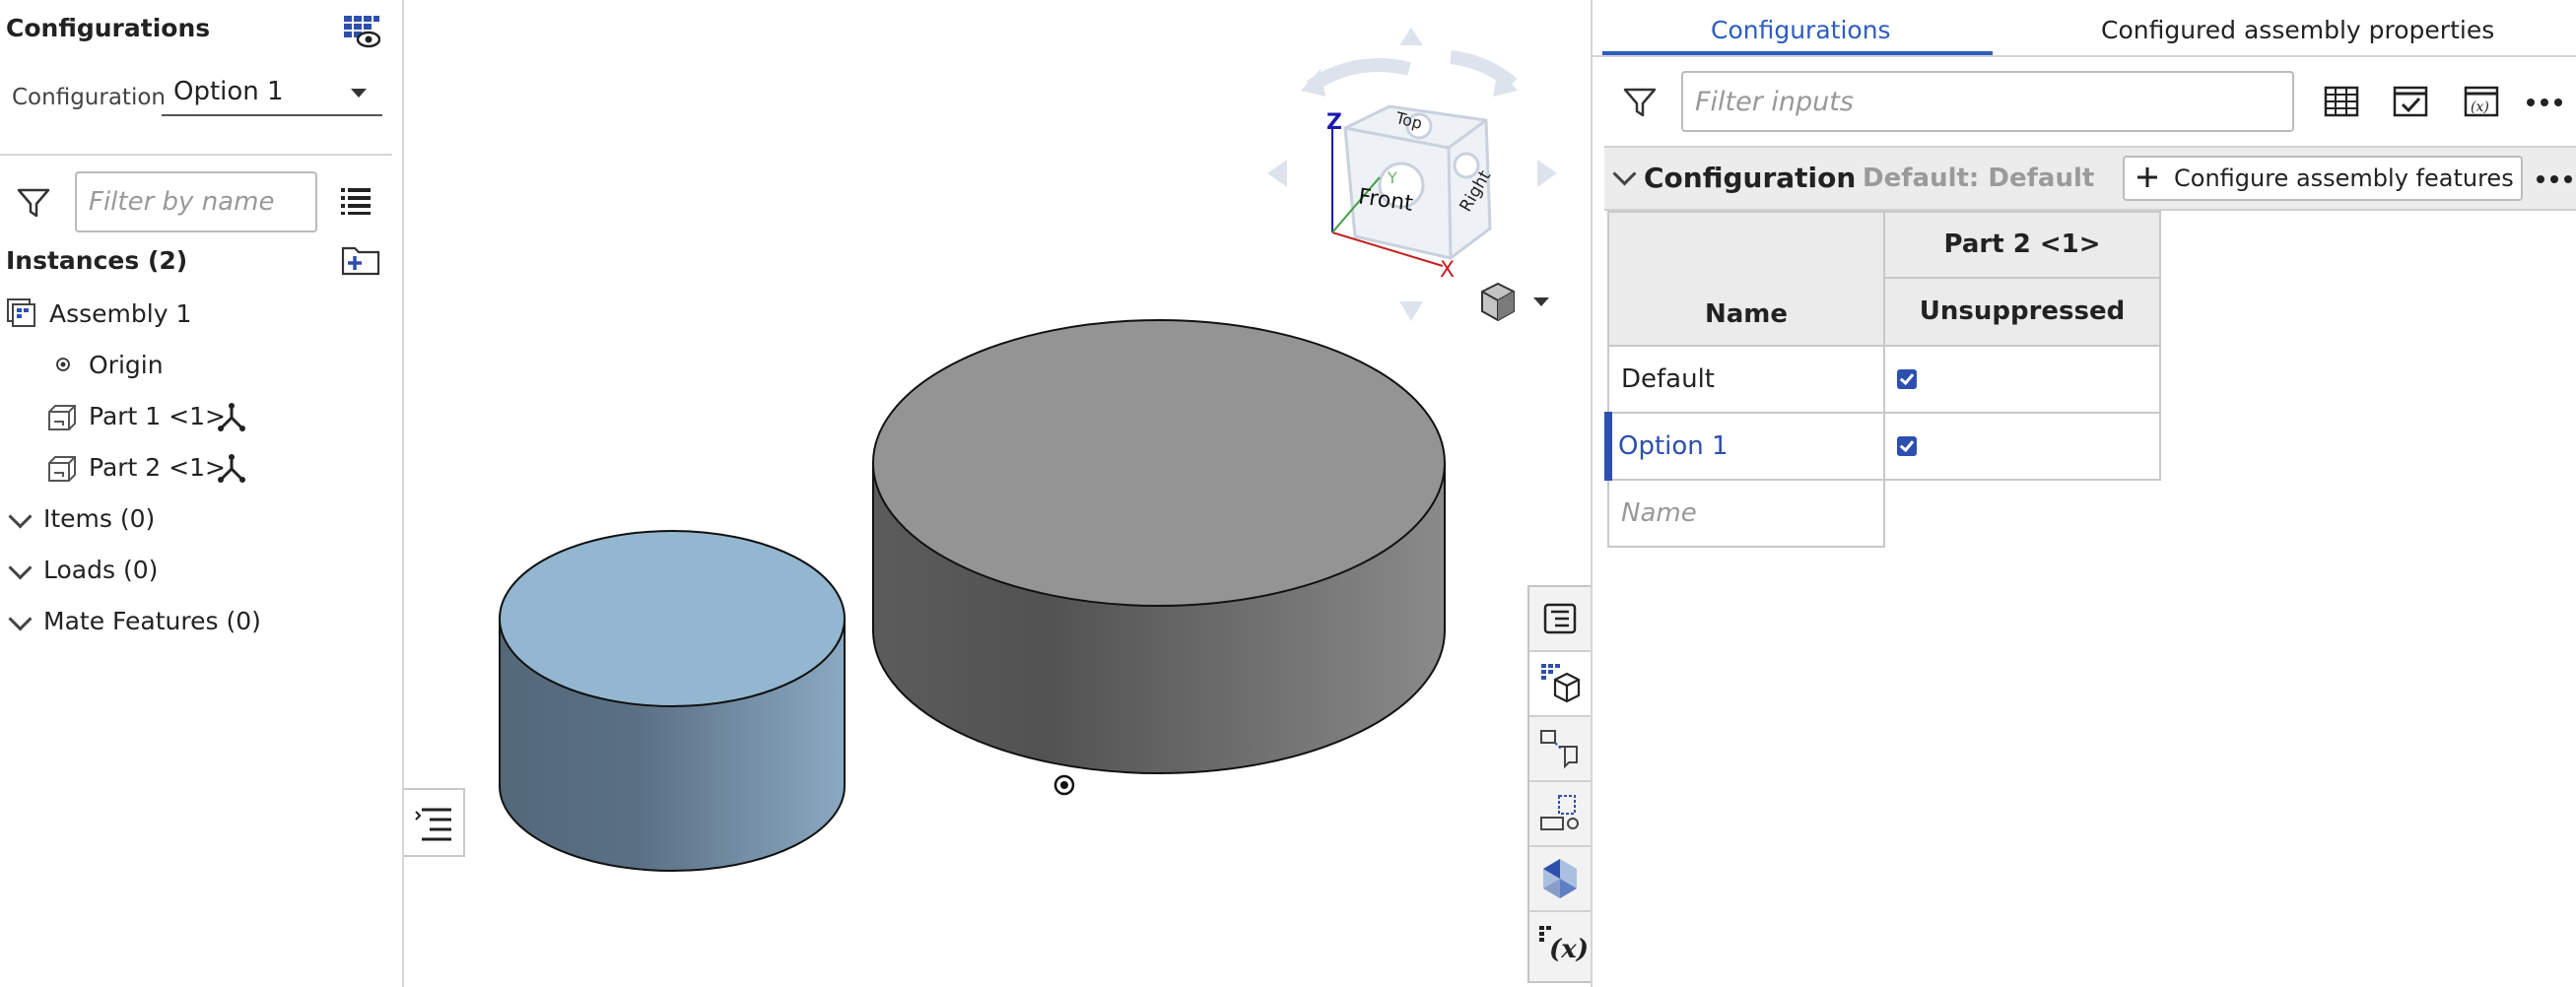  What do you see at coordinates (228, 91) in the screenshot?
I see `configuration-value: Option 1` at bounding box center [228, 91].